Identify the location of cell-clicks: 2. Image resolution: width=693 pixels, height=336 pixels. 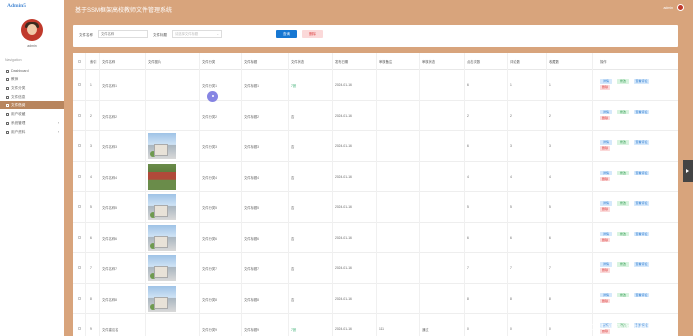
(468, 115).